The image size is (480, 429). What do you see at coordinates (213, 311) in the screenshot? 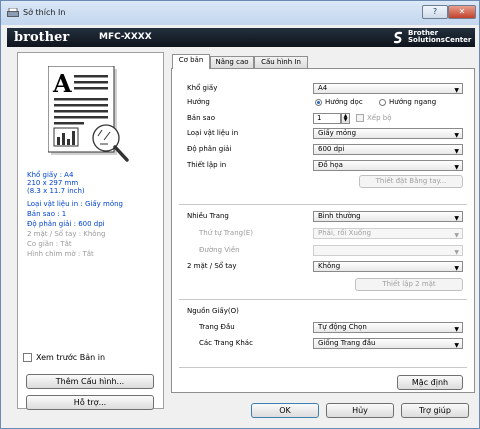
I see `paper-source-label: Nguồn Giấy(O)` at bounding box center [213, 311].